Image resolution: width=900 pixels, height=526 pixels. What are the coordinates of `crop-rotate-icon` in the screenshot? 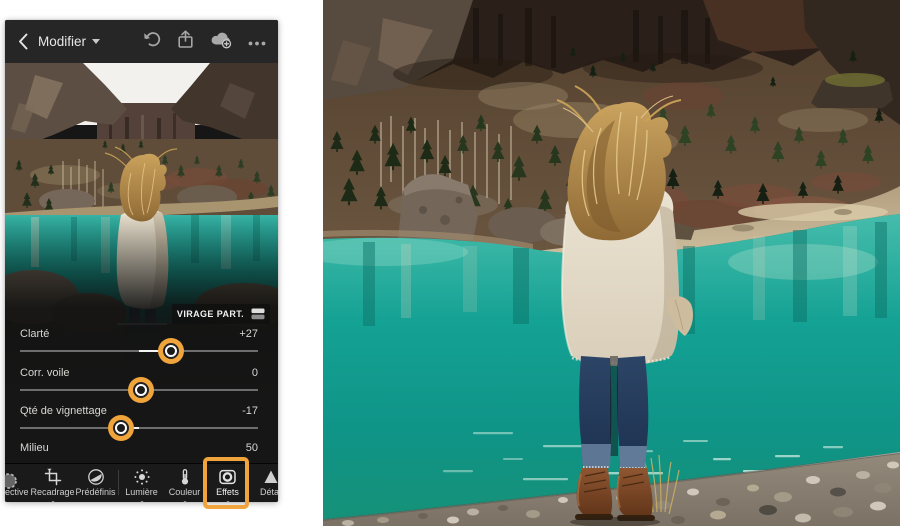 It's located at (53, 477).